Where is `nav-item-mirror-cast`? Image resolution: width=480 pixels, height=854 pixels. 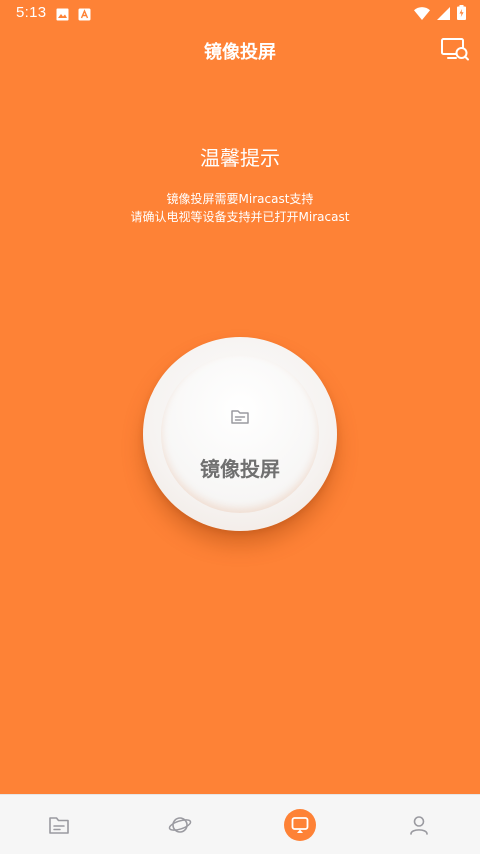 nav-item-mirror-cast is located at coordinates (300, 824).